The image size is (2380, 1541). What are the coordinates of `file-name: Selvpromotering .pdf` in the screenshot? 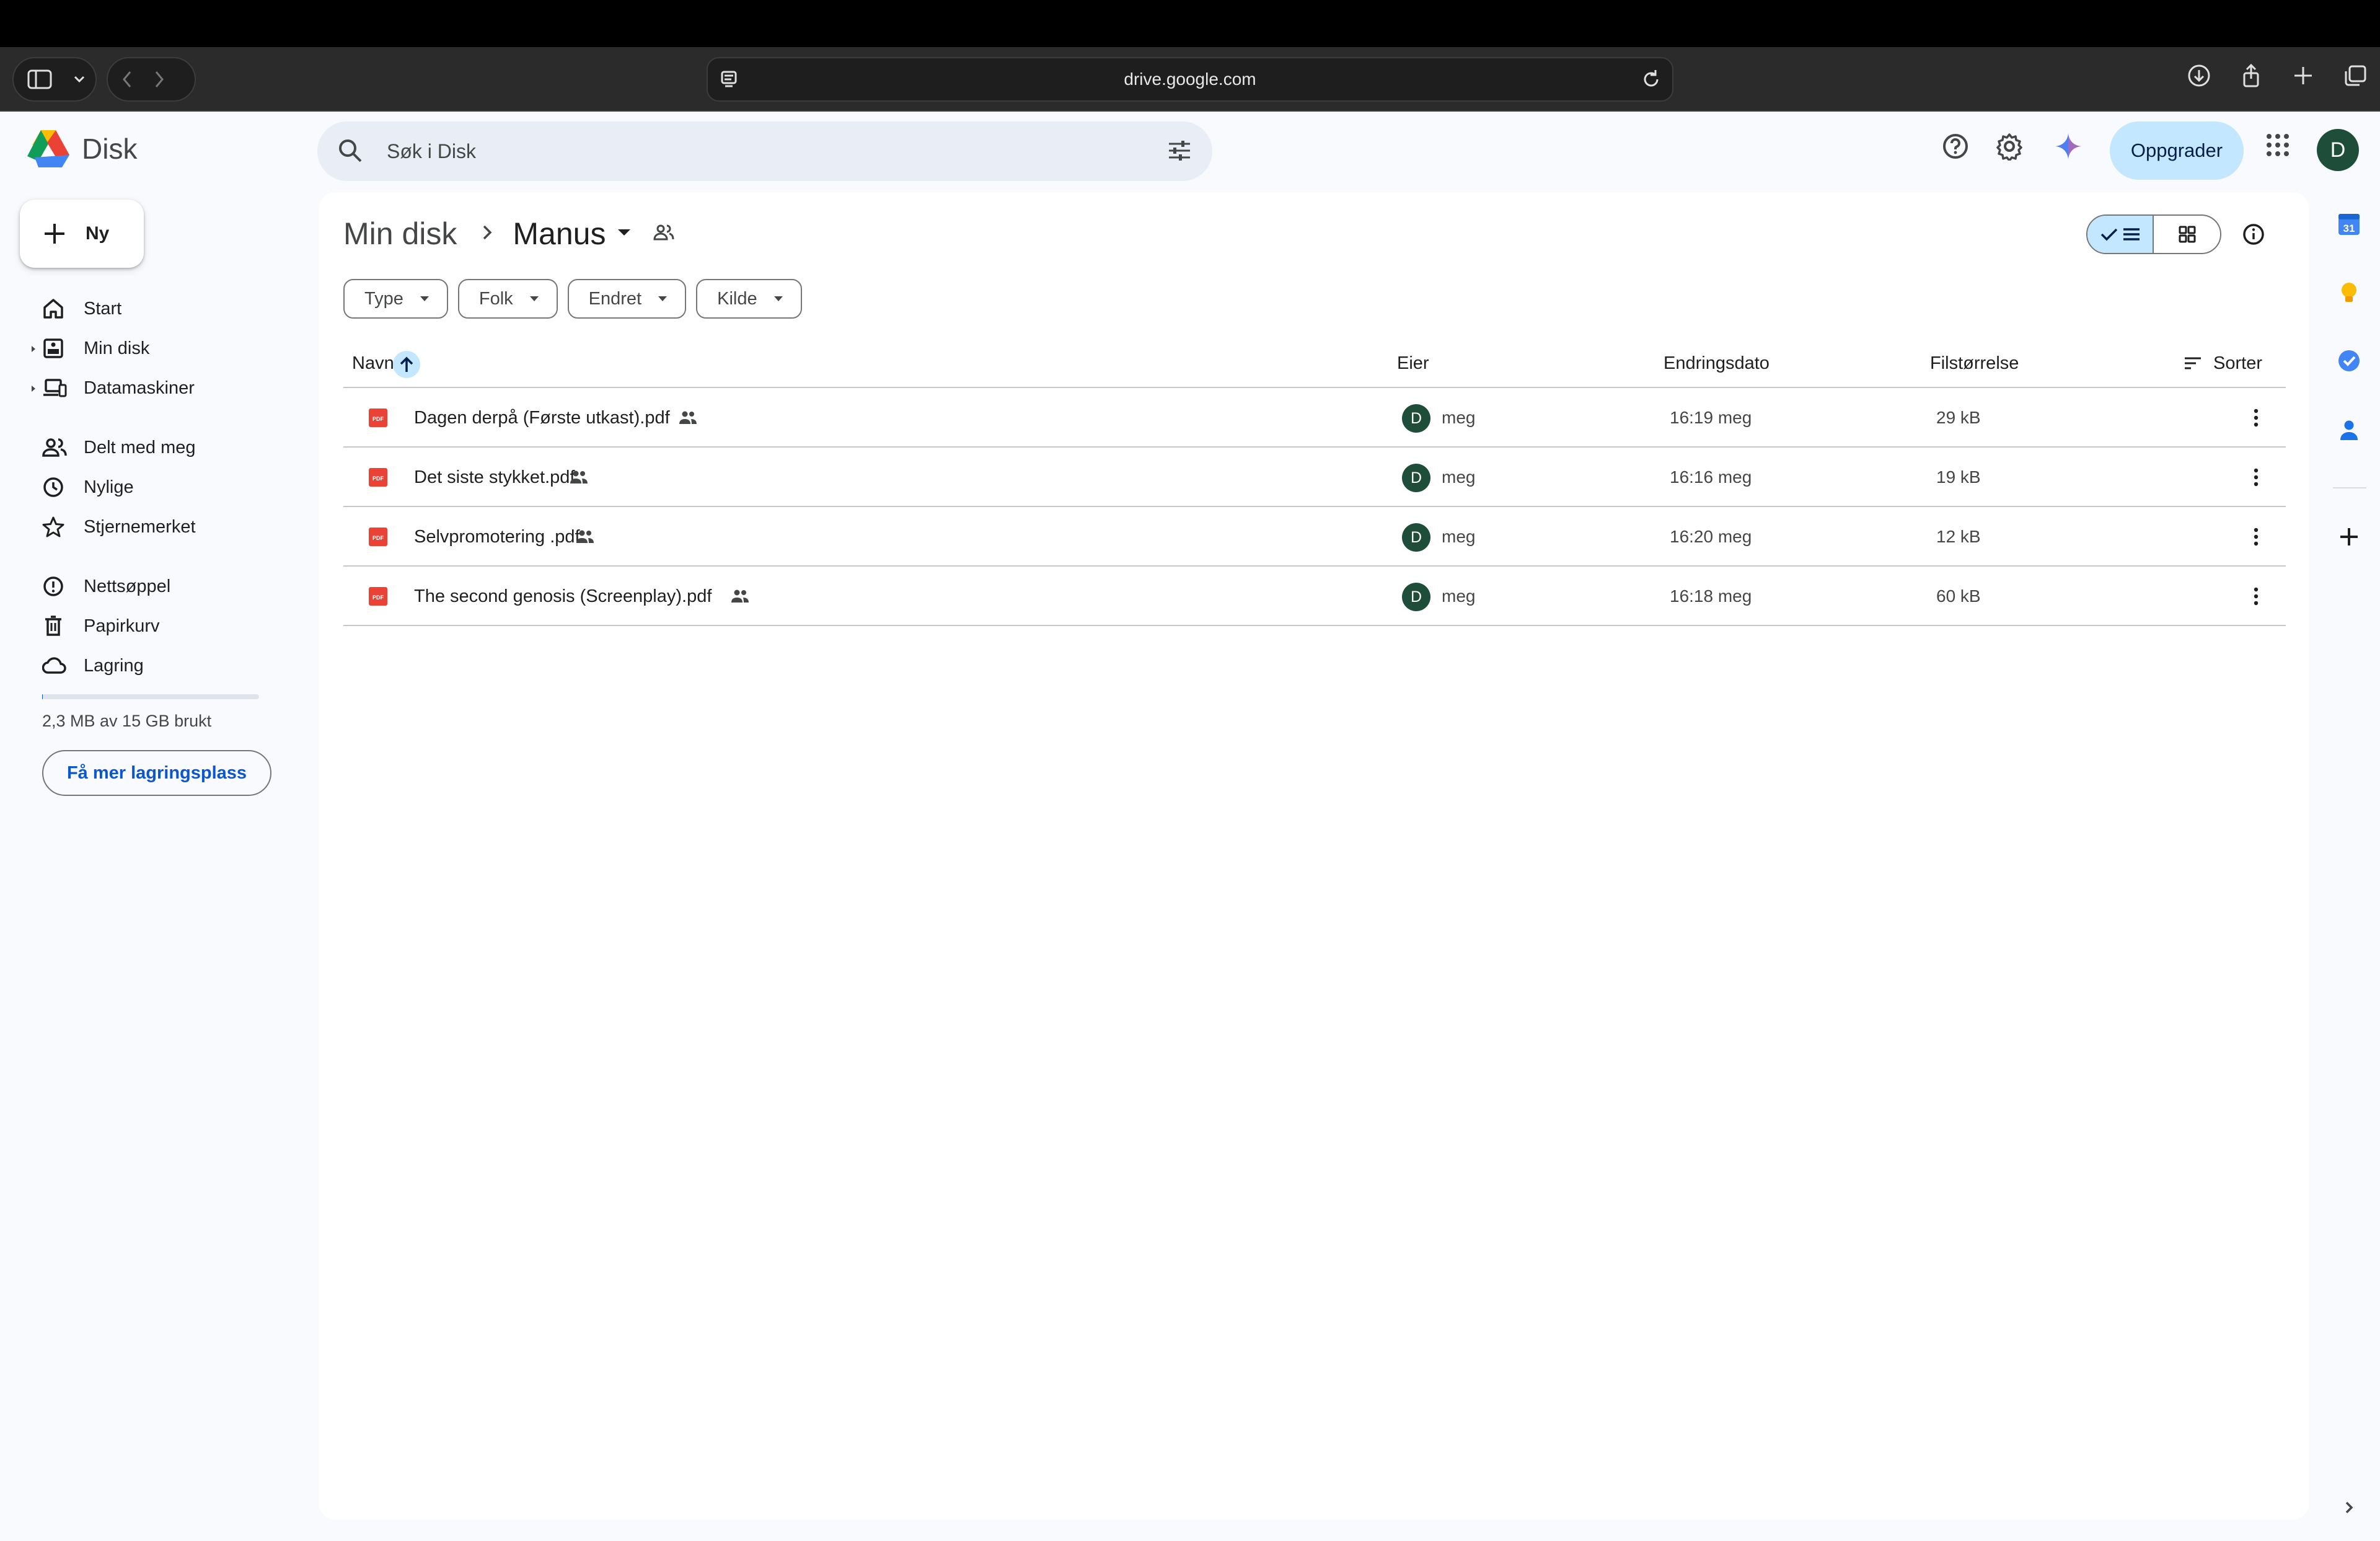 It's located at (497, 537).